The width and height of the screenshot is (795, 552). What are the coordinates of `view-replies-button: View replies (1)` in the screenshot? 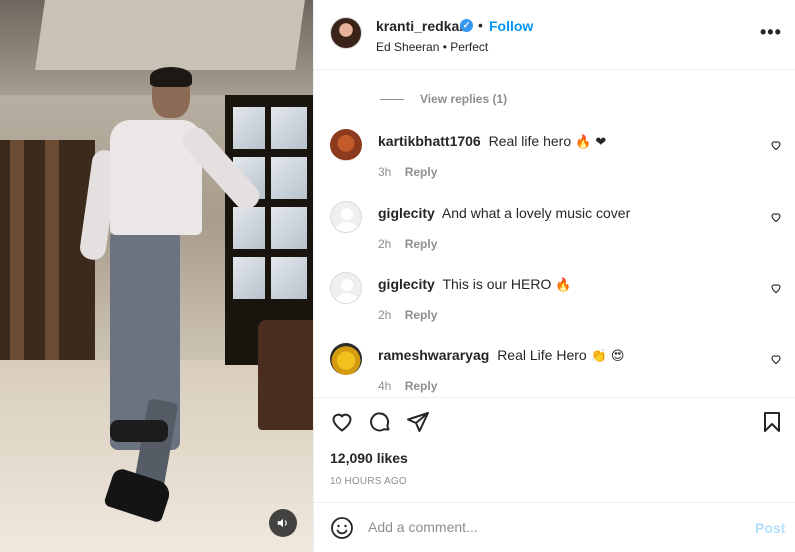 It's located at (443, 99).